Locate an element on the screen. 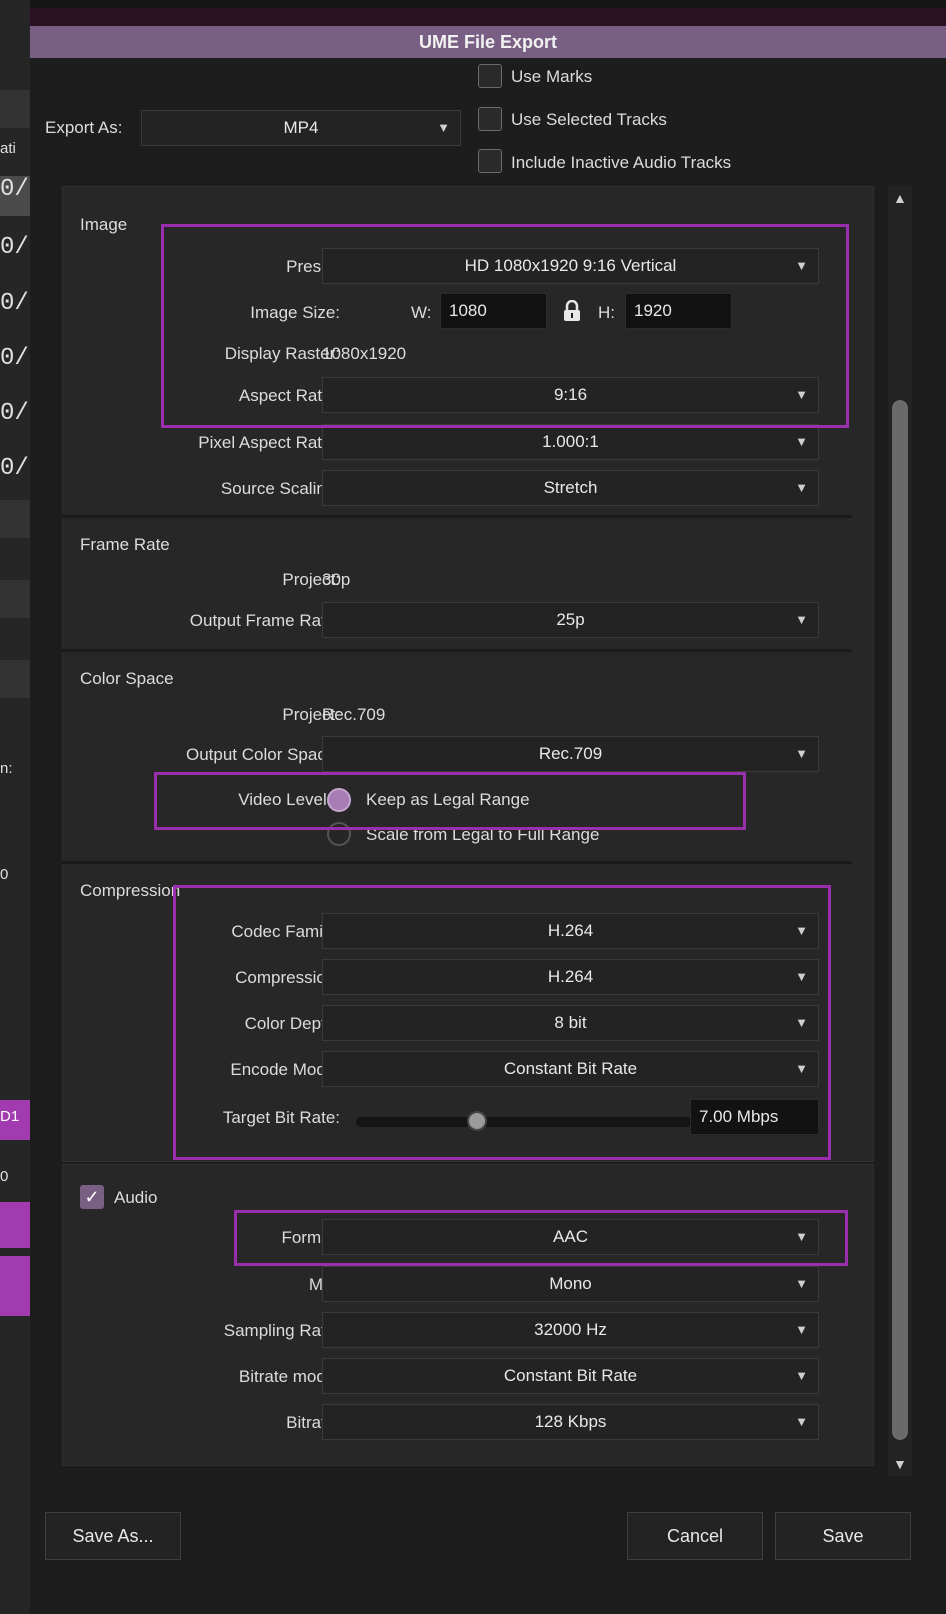  keep-legal-range-label: Keep as Legal Range is located at coordinates (448, 799).